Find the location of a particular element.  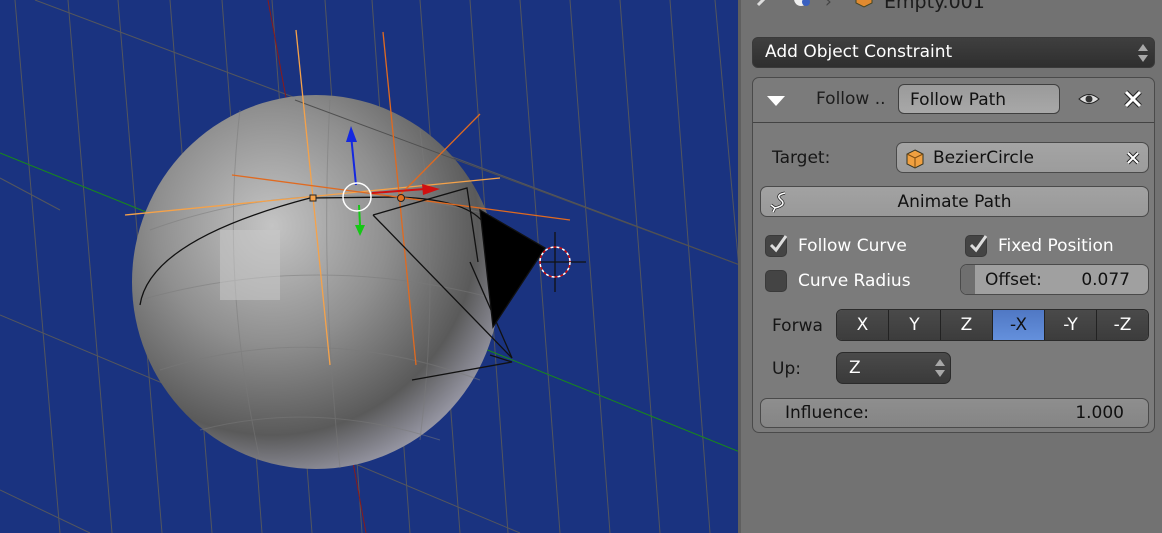

forward-axis-y-button: Y is located at coordinates (915, 325).